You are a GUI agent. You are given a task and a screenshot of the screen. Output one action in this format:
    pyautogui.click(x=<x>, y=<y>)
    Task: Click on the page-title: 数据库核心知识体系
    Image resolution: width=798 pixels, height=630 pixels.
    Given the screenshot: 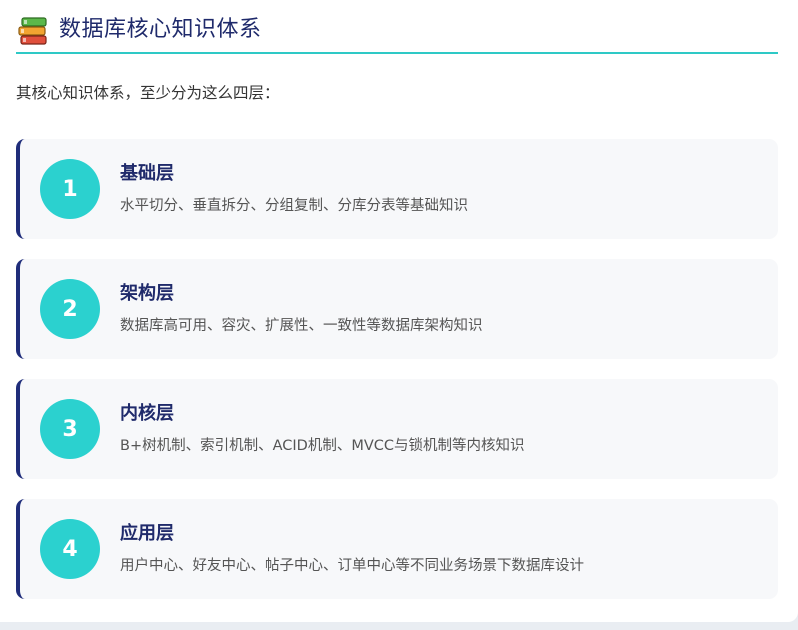 What is the action you would take?
    pyautogui.click(x=160, y=29)
    